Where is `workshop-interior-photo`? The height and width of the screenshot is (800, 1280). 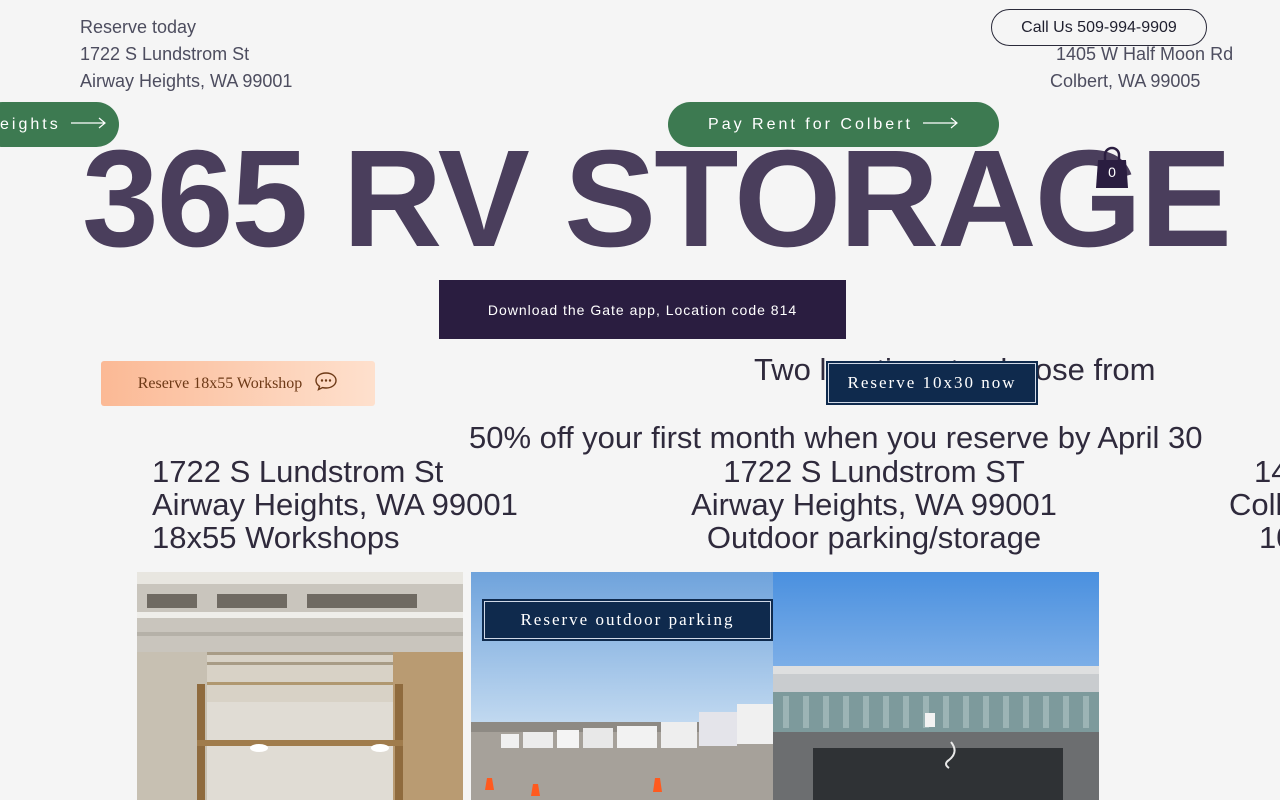 workshop-interior-photo is located at coordinates (300, 686).